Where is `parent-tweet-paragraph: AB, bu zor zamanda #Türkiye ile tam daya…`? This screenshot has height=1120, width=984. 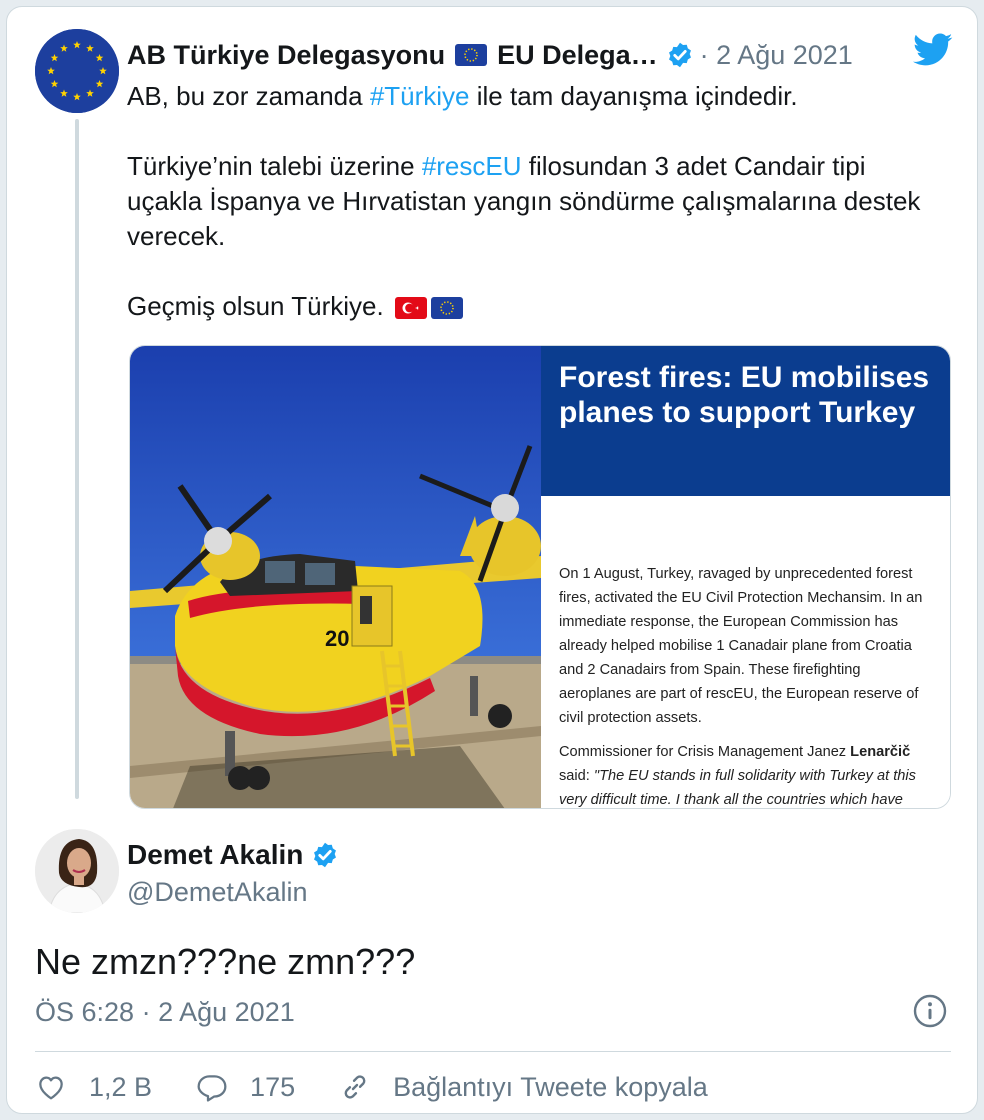
parent-tweet-paragraph: AB, bu zor zamanda #Türkiye ile tam daya… is located at coordinates (537, 96).